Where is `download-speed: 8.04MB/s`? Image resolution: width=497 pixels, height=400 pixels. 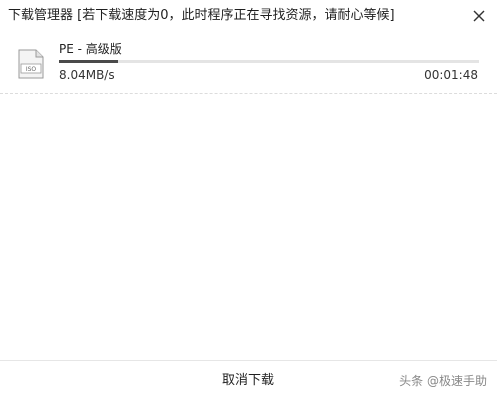
download-speed: 8.04MB/s is located at coordinates (87, 75).